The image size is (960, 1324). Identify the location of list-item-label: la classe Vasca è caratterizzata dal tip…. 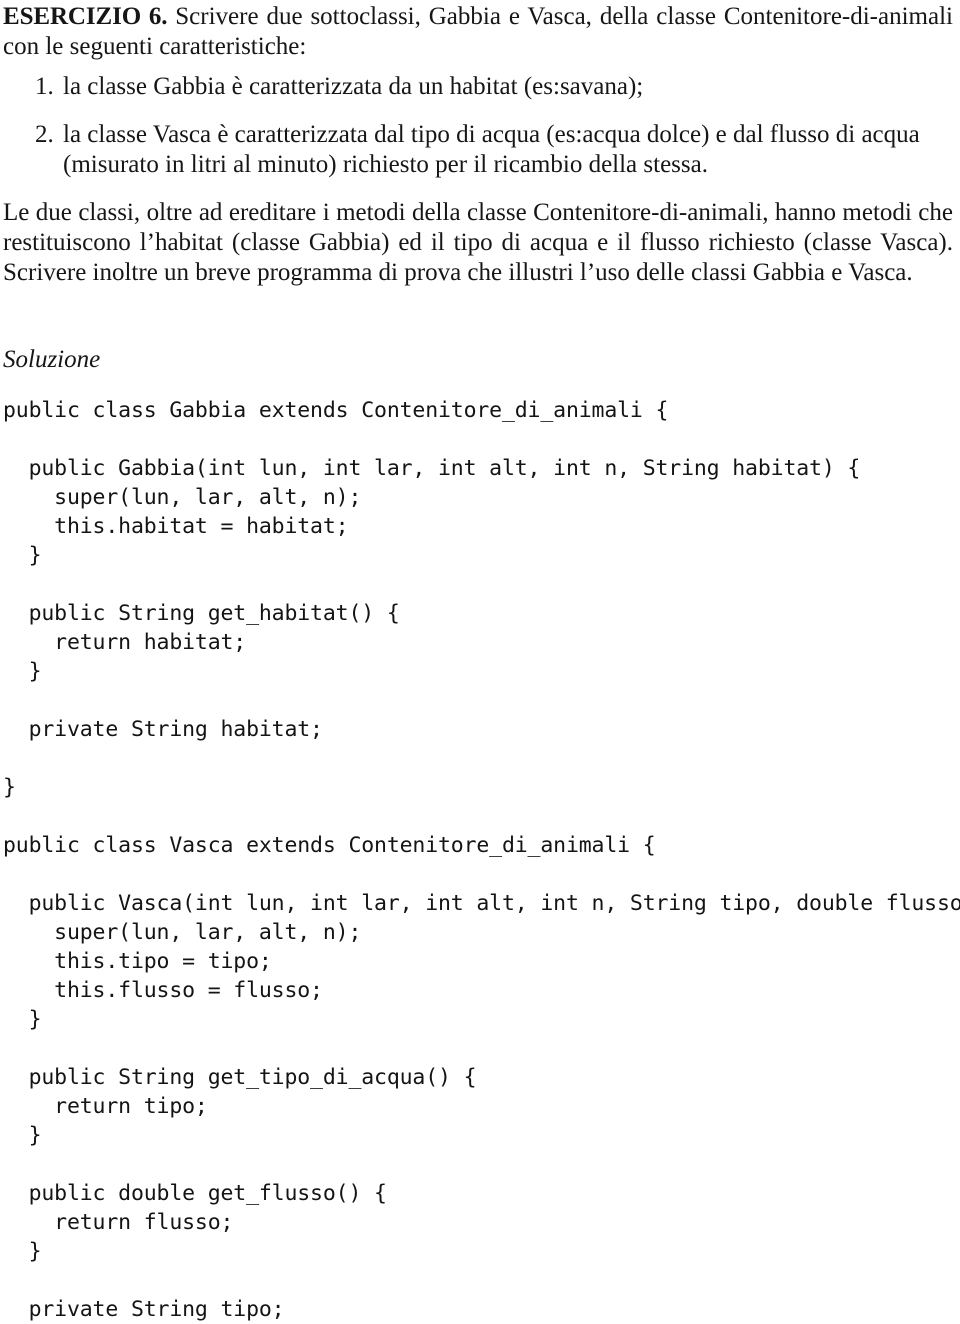
(491, 134).